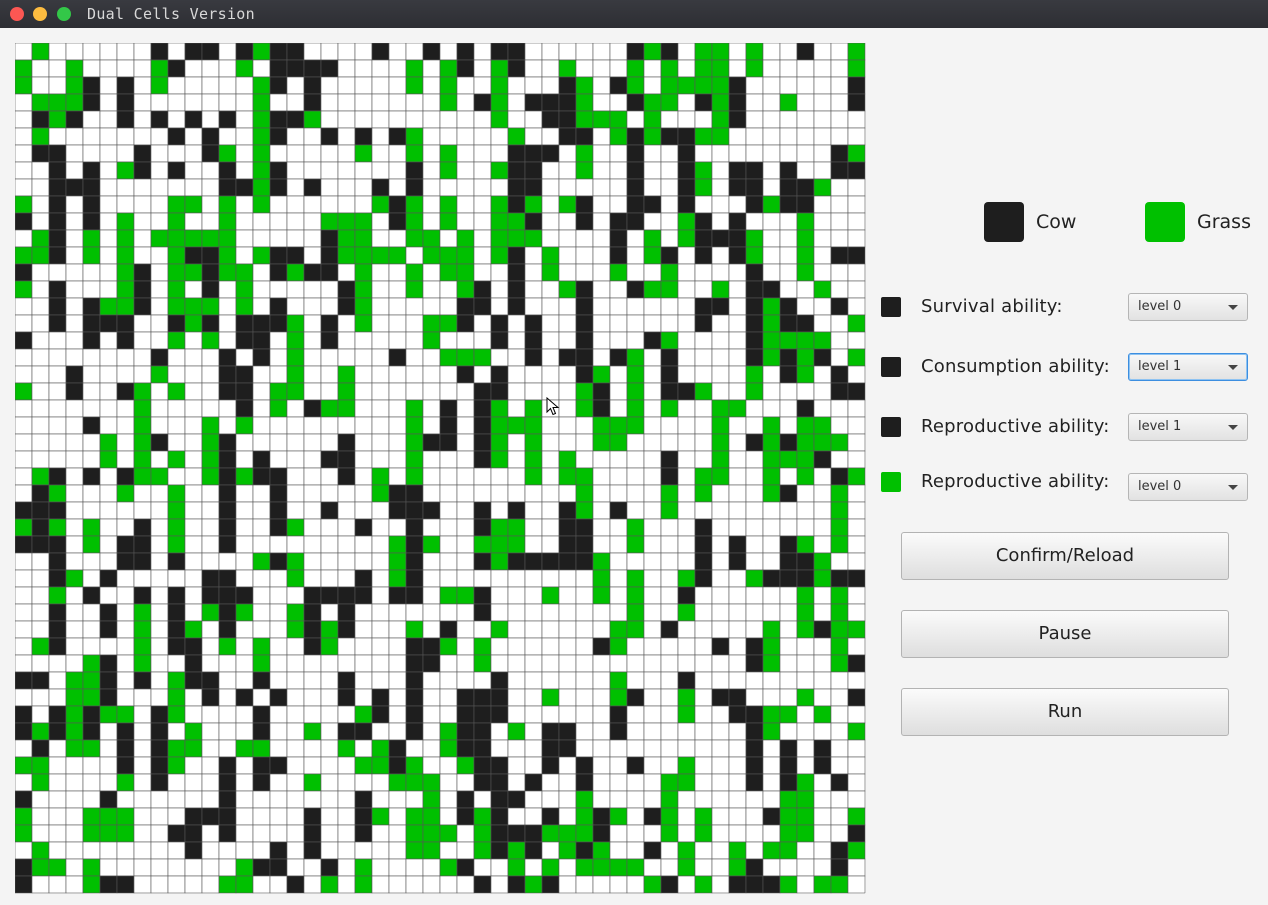  What do you see at coordinates (1188, 307) in the screenshot?
I see `cow-survival-select: level 0` at bounding box center [1188, 307].